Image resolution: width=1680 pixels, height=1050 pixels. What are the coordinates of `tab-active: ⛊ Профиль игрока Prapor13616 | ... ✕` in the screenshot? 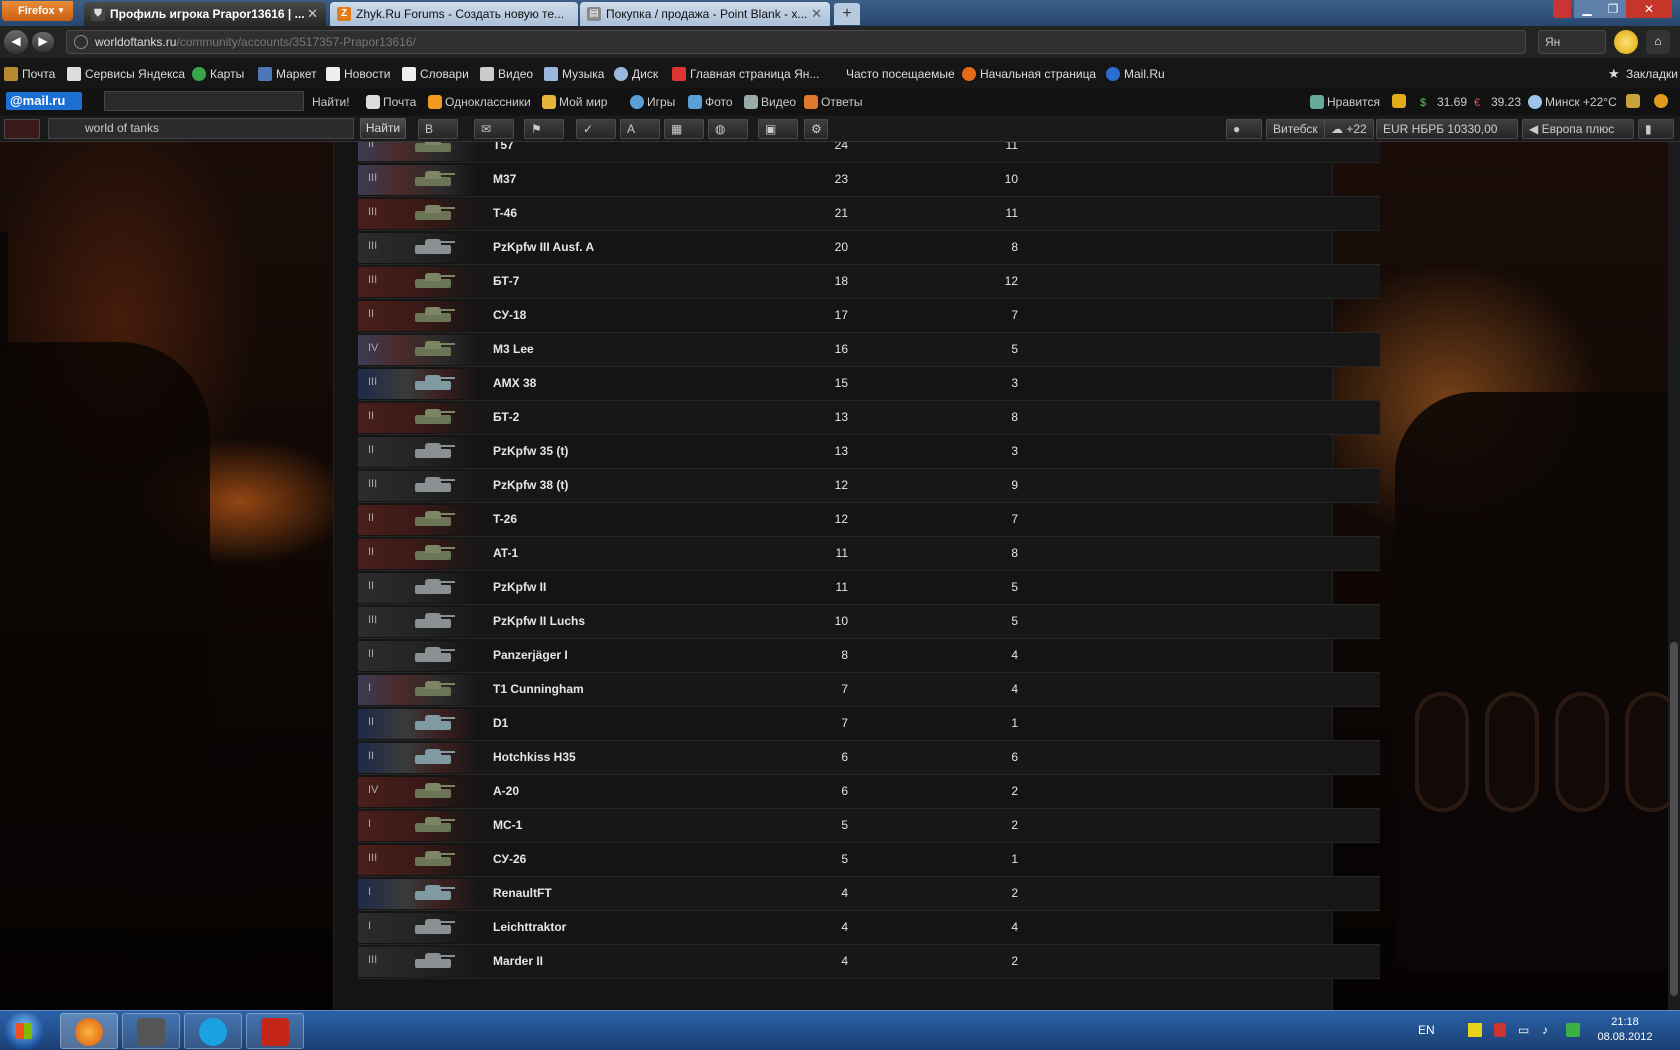 It's located at (205, 14).